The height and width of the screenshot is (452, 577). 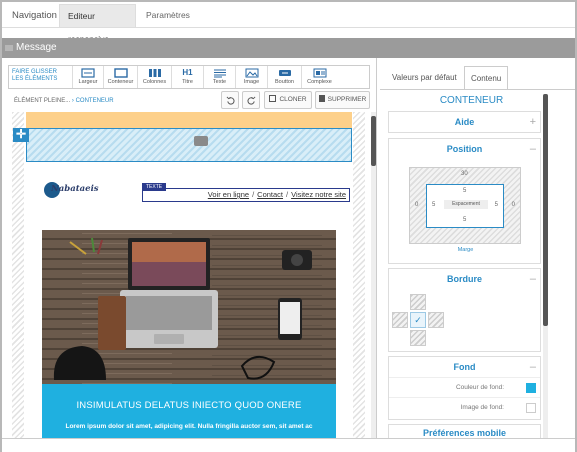 What do you see at coordinates (189, 120) in the screenshot?
I see `preheader-strip` at bounding box center [189, 120].